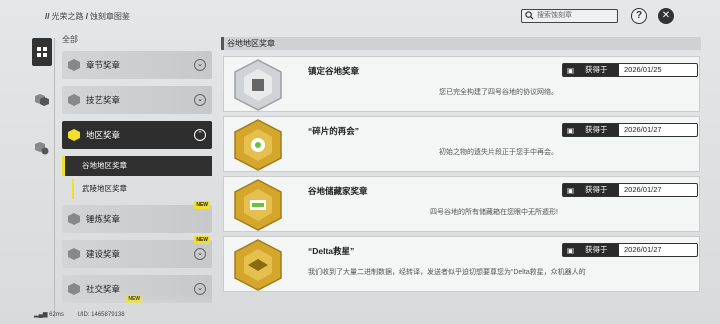  Describe the element at coordinates (529, 18) in the screenshot. I see `search-icon` at that location.